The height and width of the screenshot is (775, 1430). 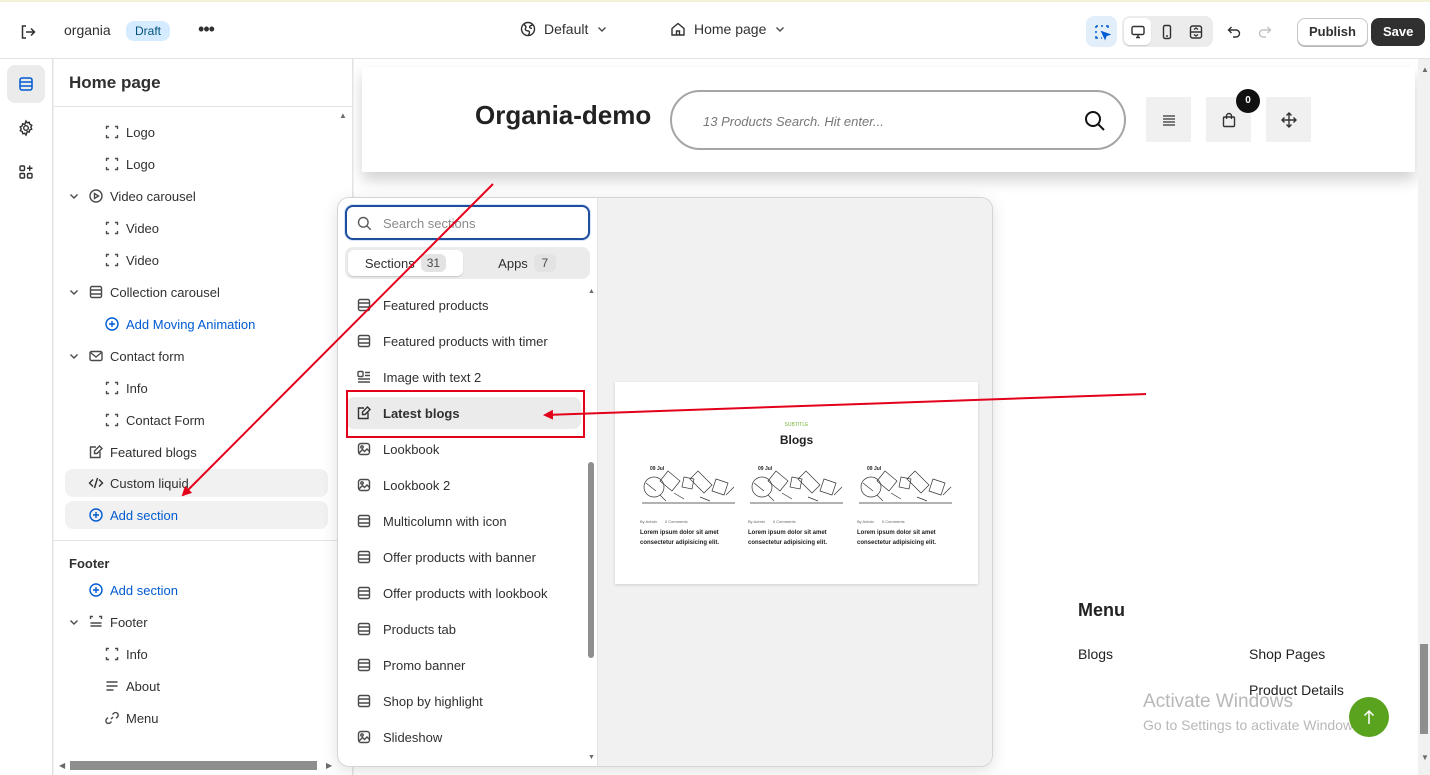 What do you see at coordinates (405, 263) in the screenshot?
I see `tab-sections: Sections 31` at bounding box center [405, 263].